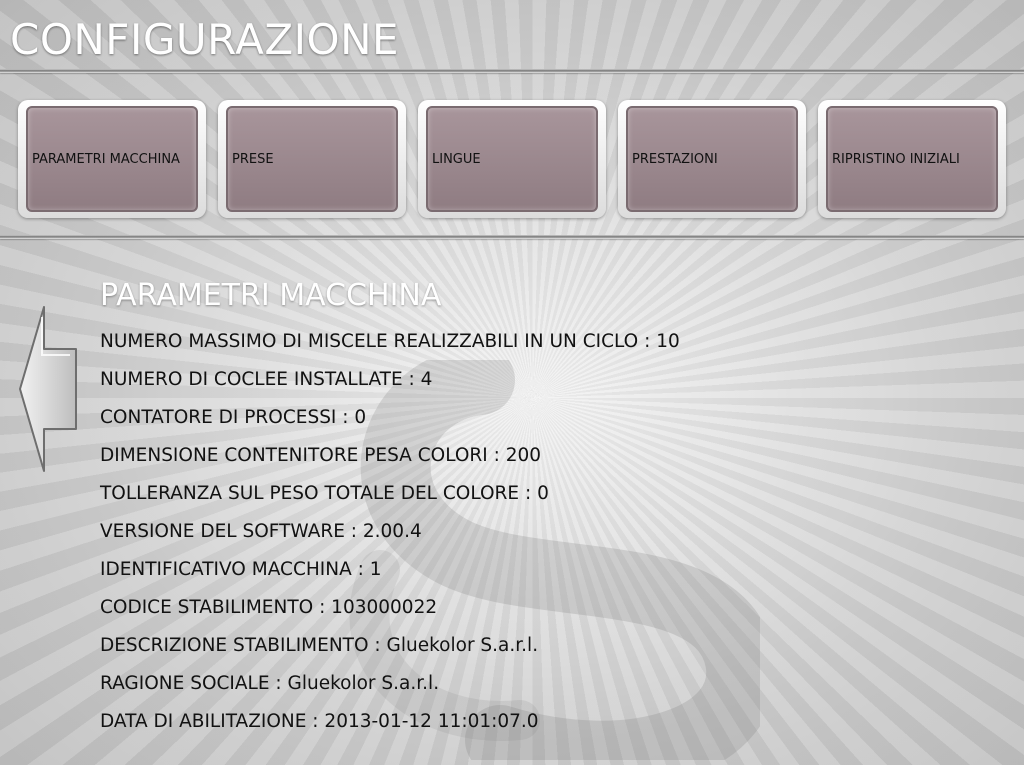  I want to click on tab-face: PRESTAZIONI, so click(712, 159).